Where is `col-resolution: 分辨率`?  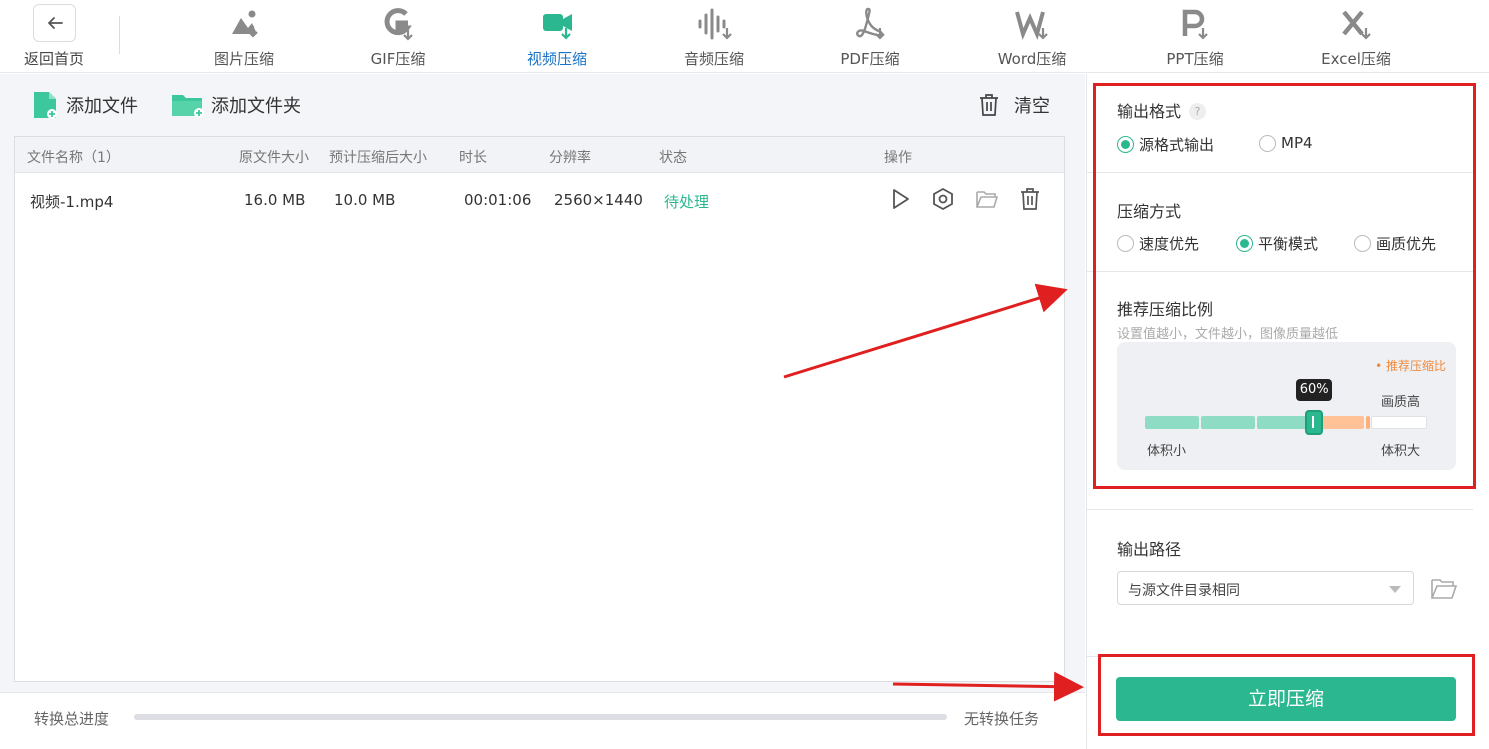 col-resolution: 分辨率 is located at coordinates (570, 158).